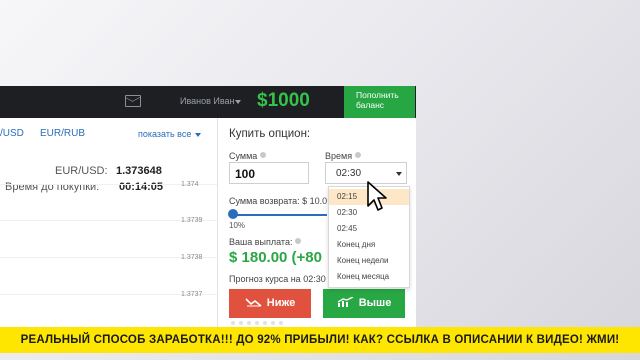  Describe the element at coordinates (81, 171) in the screenshot. I see `pair-label: EUR/USD:` at that location.